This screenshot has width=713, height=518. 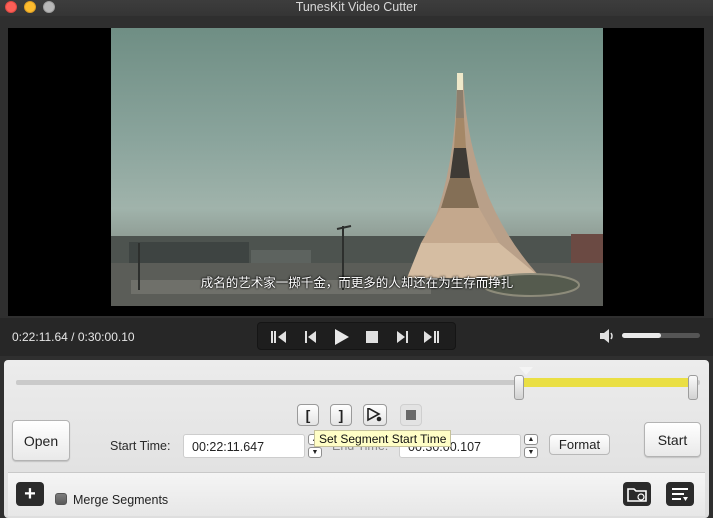 What do you see at coordinates (357, 282) in the screenshot?
I see `subtitle-text: 成名的艺术家一掷千金，而更多的人却还在为生存而挣扎` at bounding box center [357, 282].